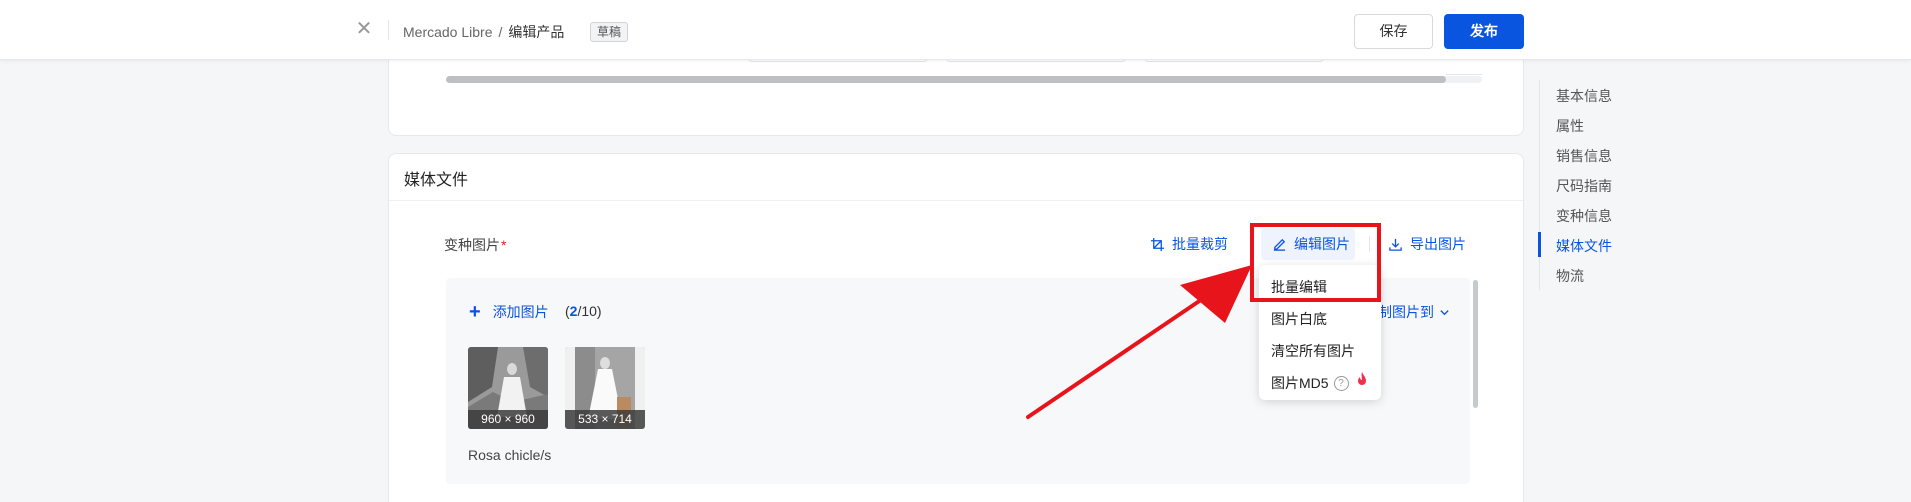 This screenshot has width=1911, height=502. I want to click on nav-item-attributes: 属性, so click(1570, 126).